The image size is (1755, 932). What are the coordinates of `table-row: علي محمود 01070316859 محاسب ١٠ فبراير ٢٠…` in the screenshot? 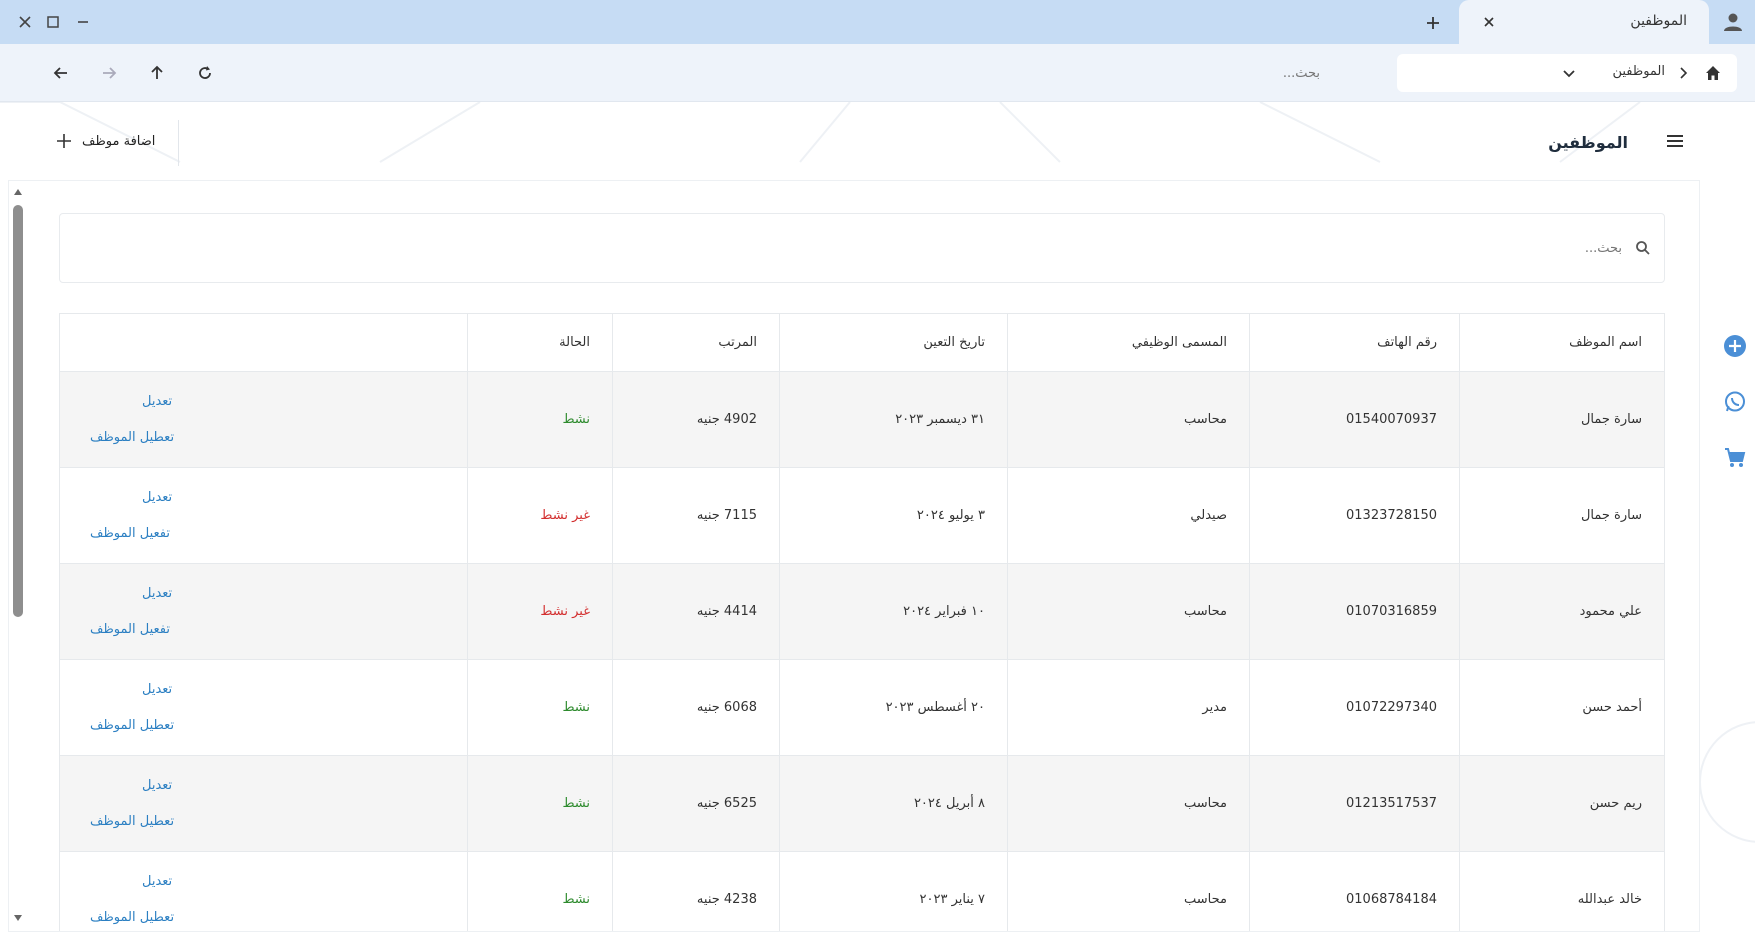 It's located at (862, 611).